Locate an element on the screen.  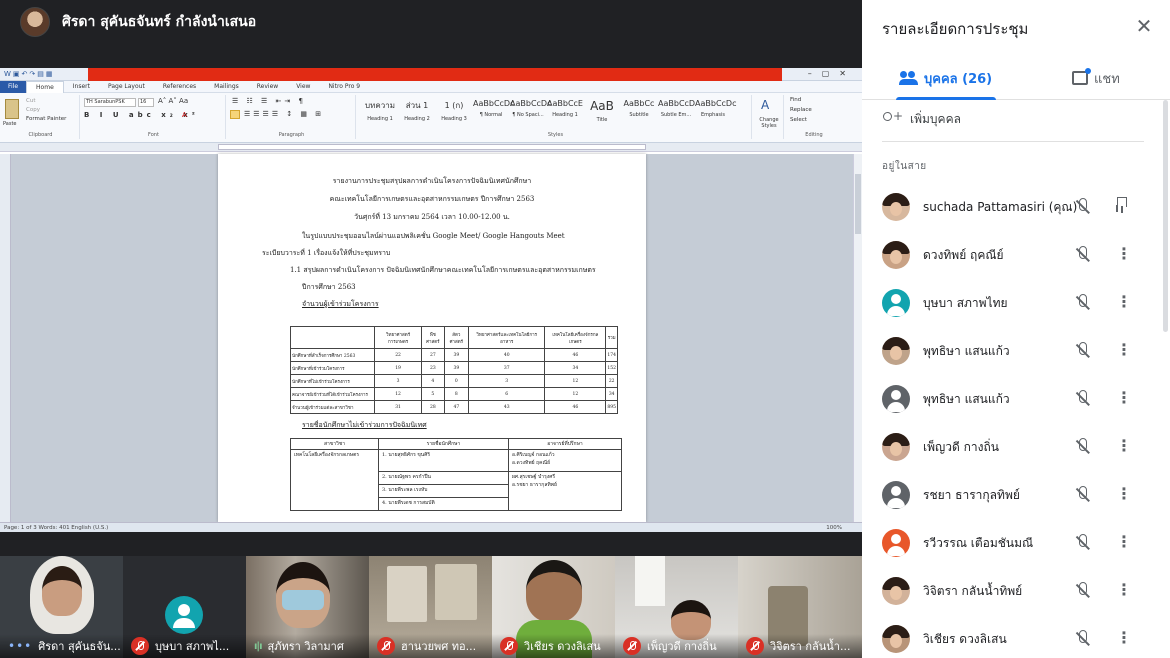
table-row: นักศึกษาที่ไม่เข้าร่วมโครงการ 3 4 0 3 12 22 is located at coordinates (454, 381).